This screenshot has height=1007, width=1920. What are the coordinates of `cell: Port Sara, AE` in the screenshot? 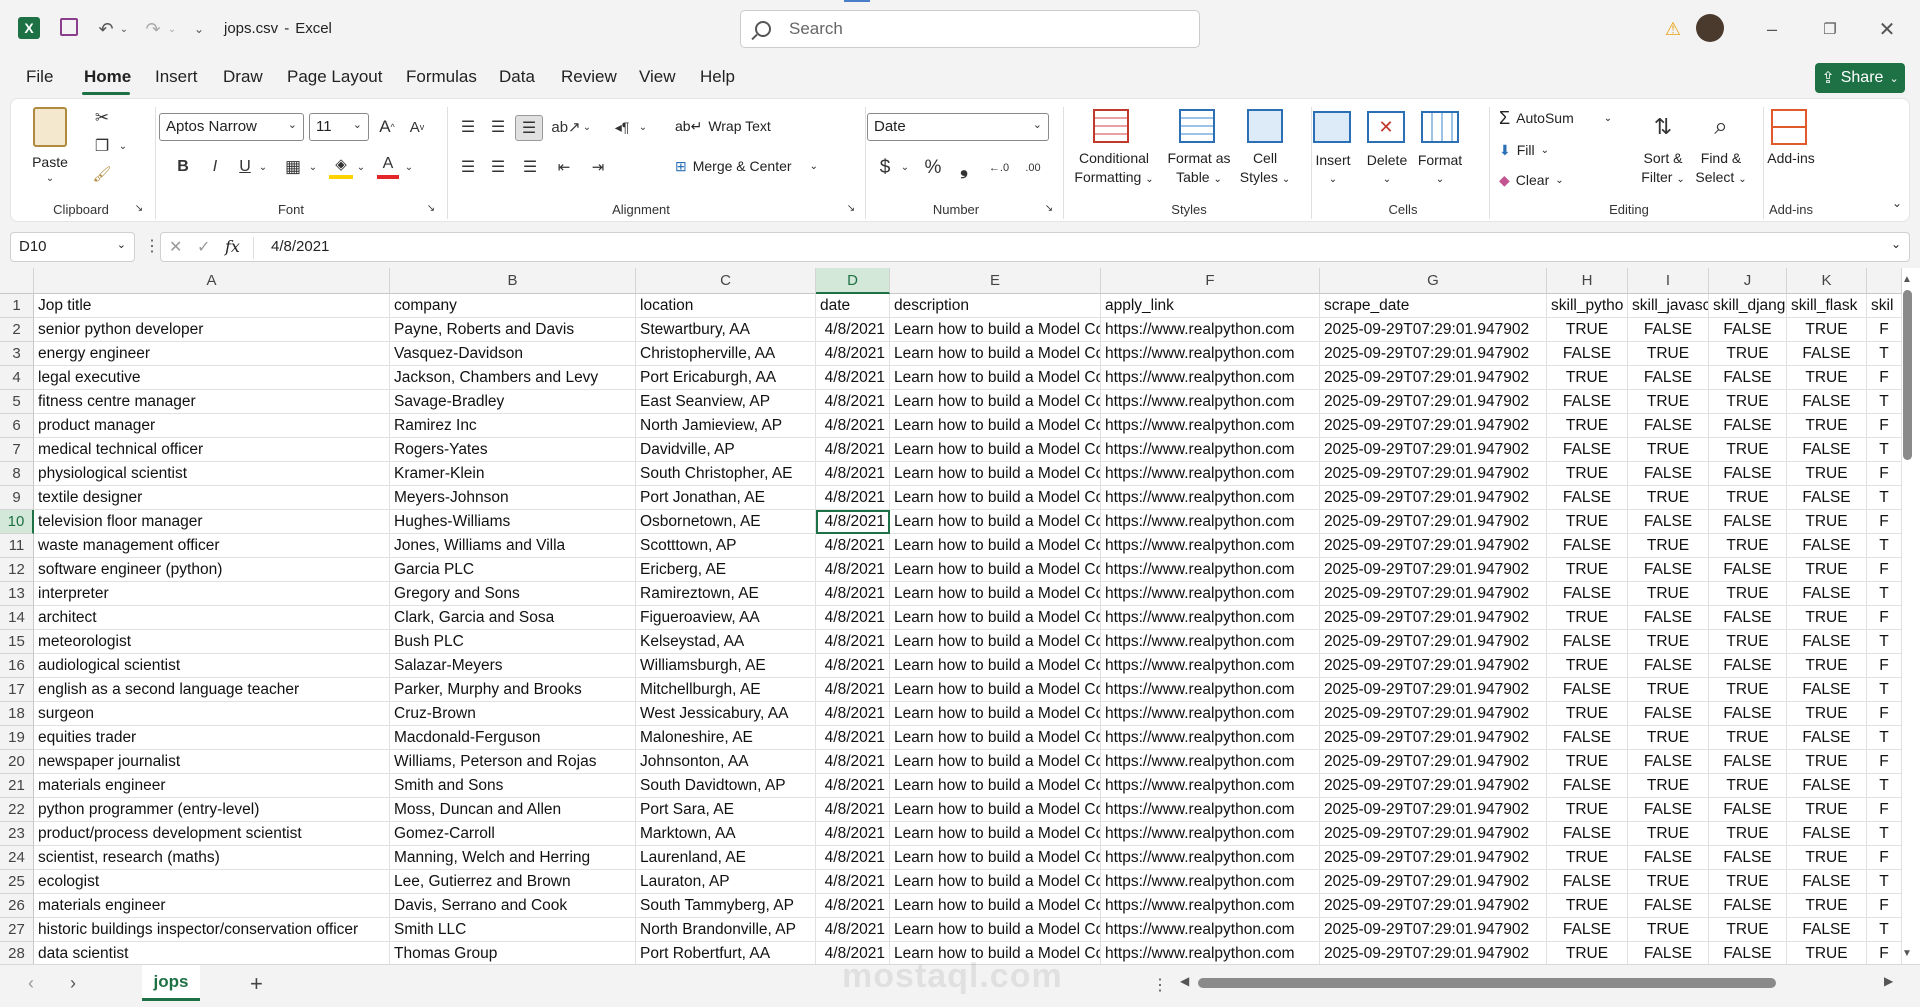 It's located at (726, 810).